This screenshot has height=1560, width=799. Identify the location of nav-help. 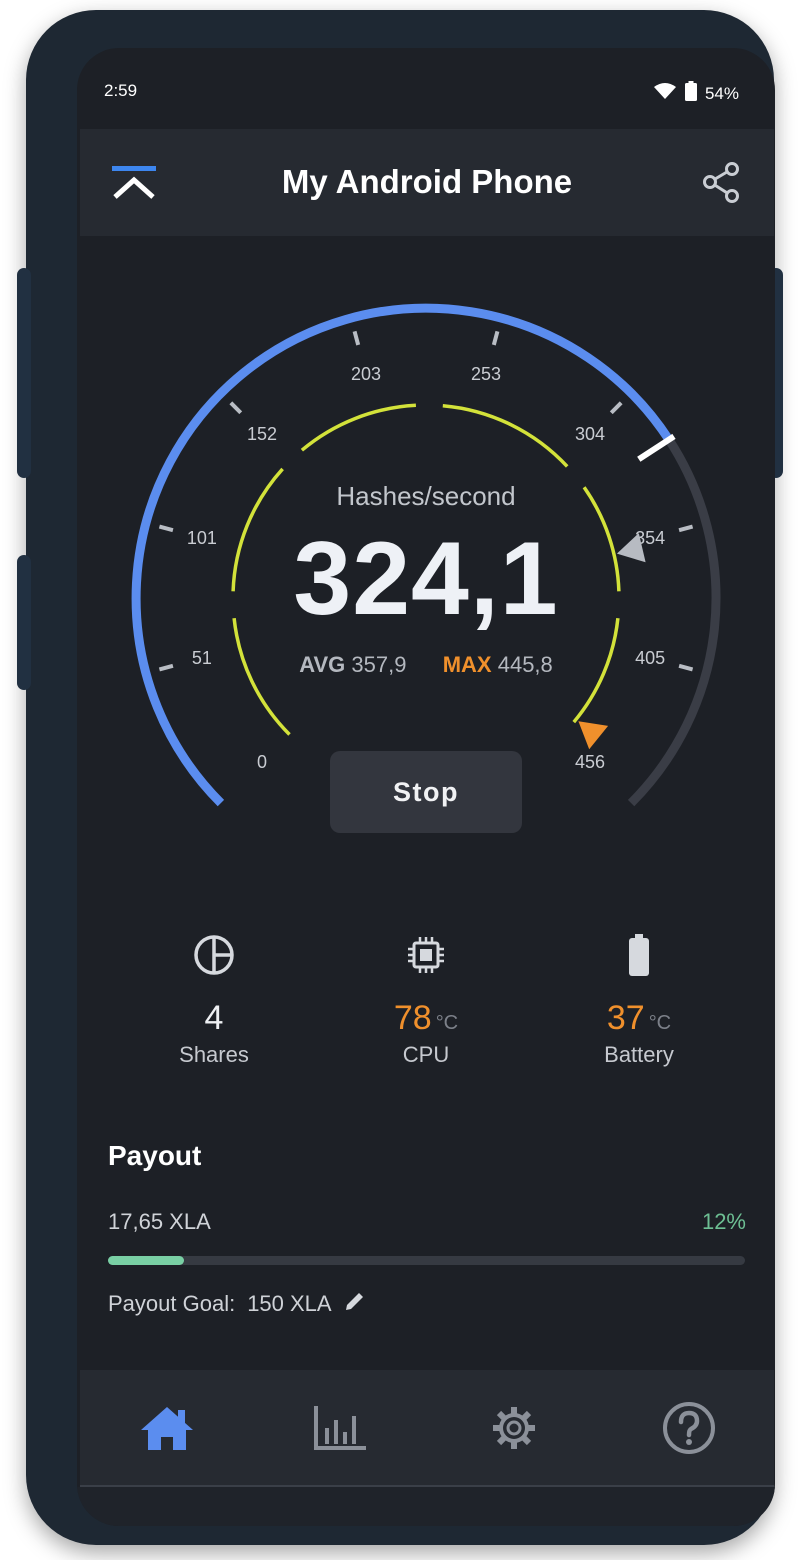
(689, 1428).